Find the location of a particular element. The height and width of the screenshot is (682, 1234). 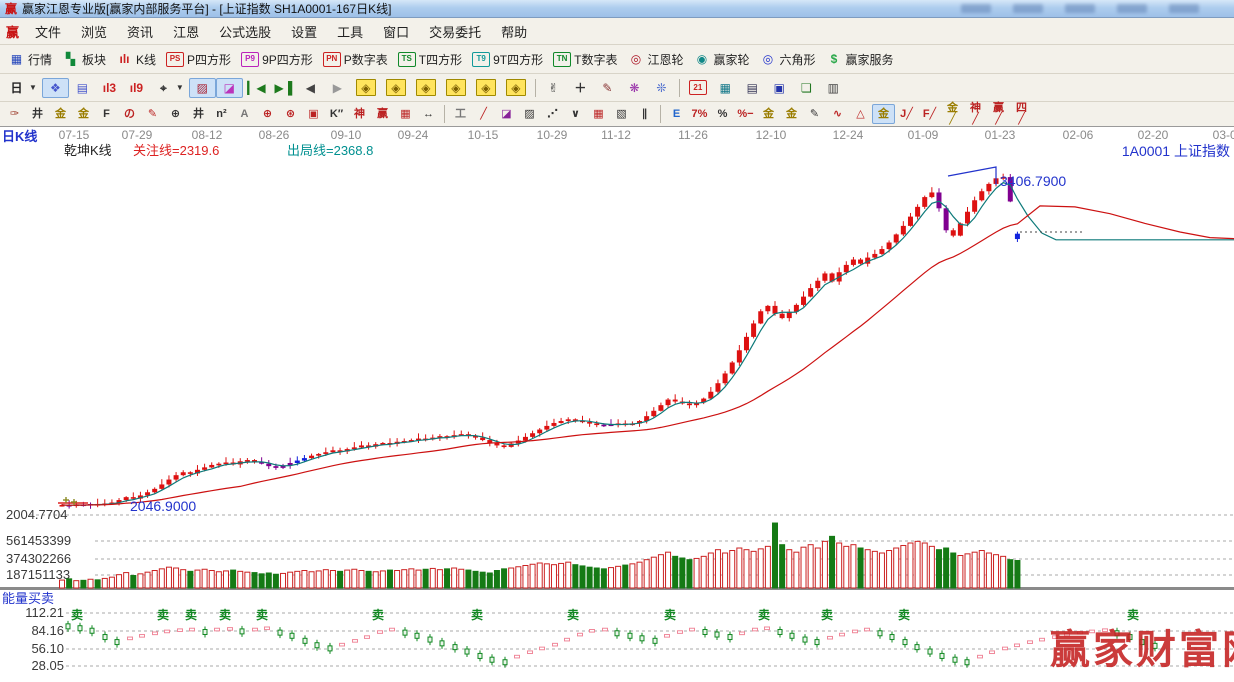

shen-tool: 神 is located at coordinates (359, 114).